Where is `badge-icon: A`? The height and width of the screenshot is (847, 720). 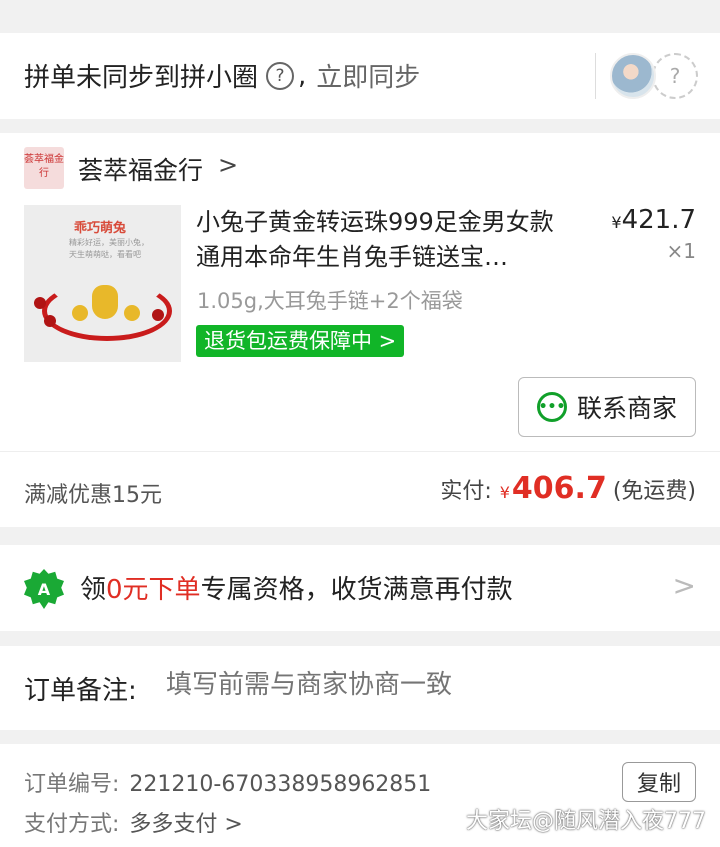 badge-icon: A is located at coordinates (44, 589).